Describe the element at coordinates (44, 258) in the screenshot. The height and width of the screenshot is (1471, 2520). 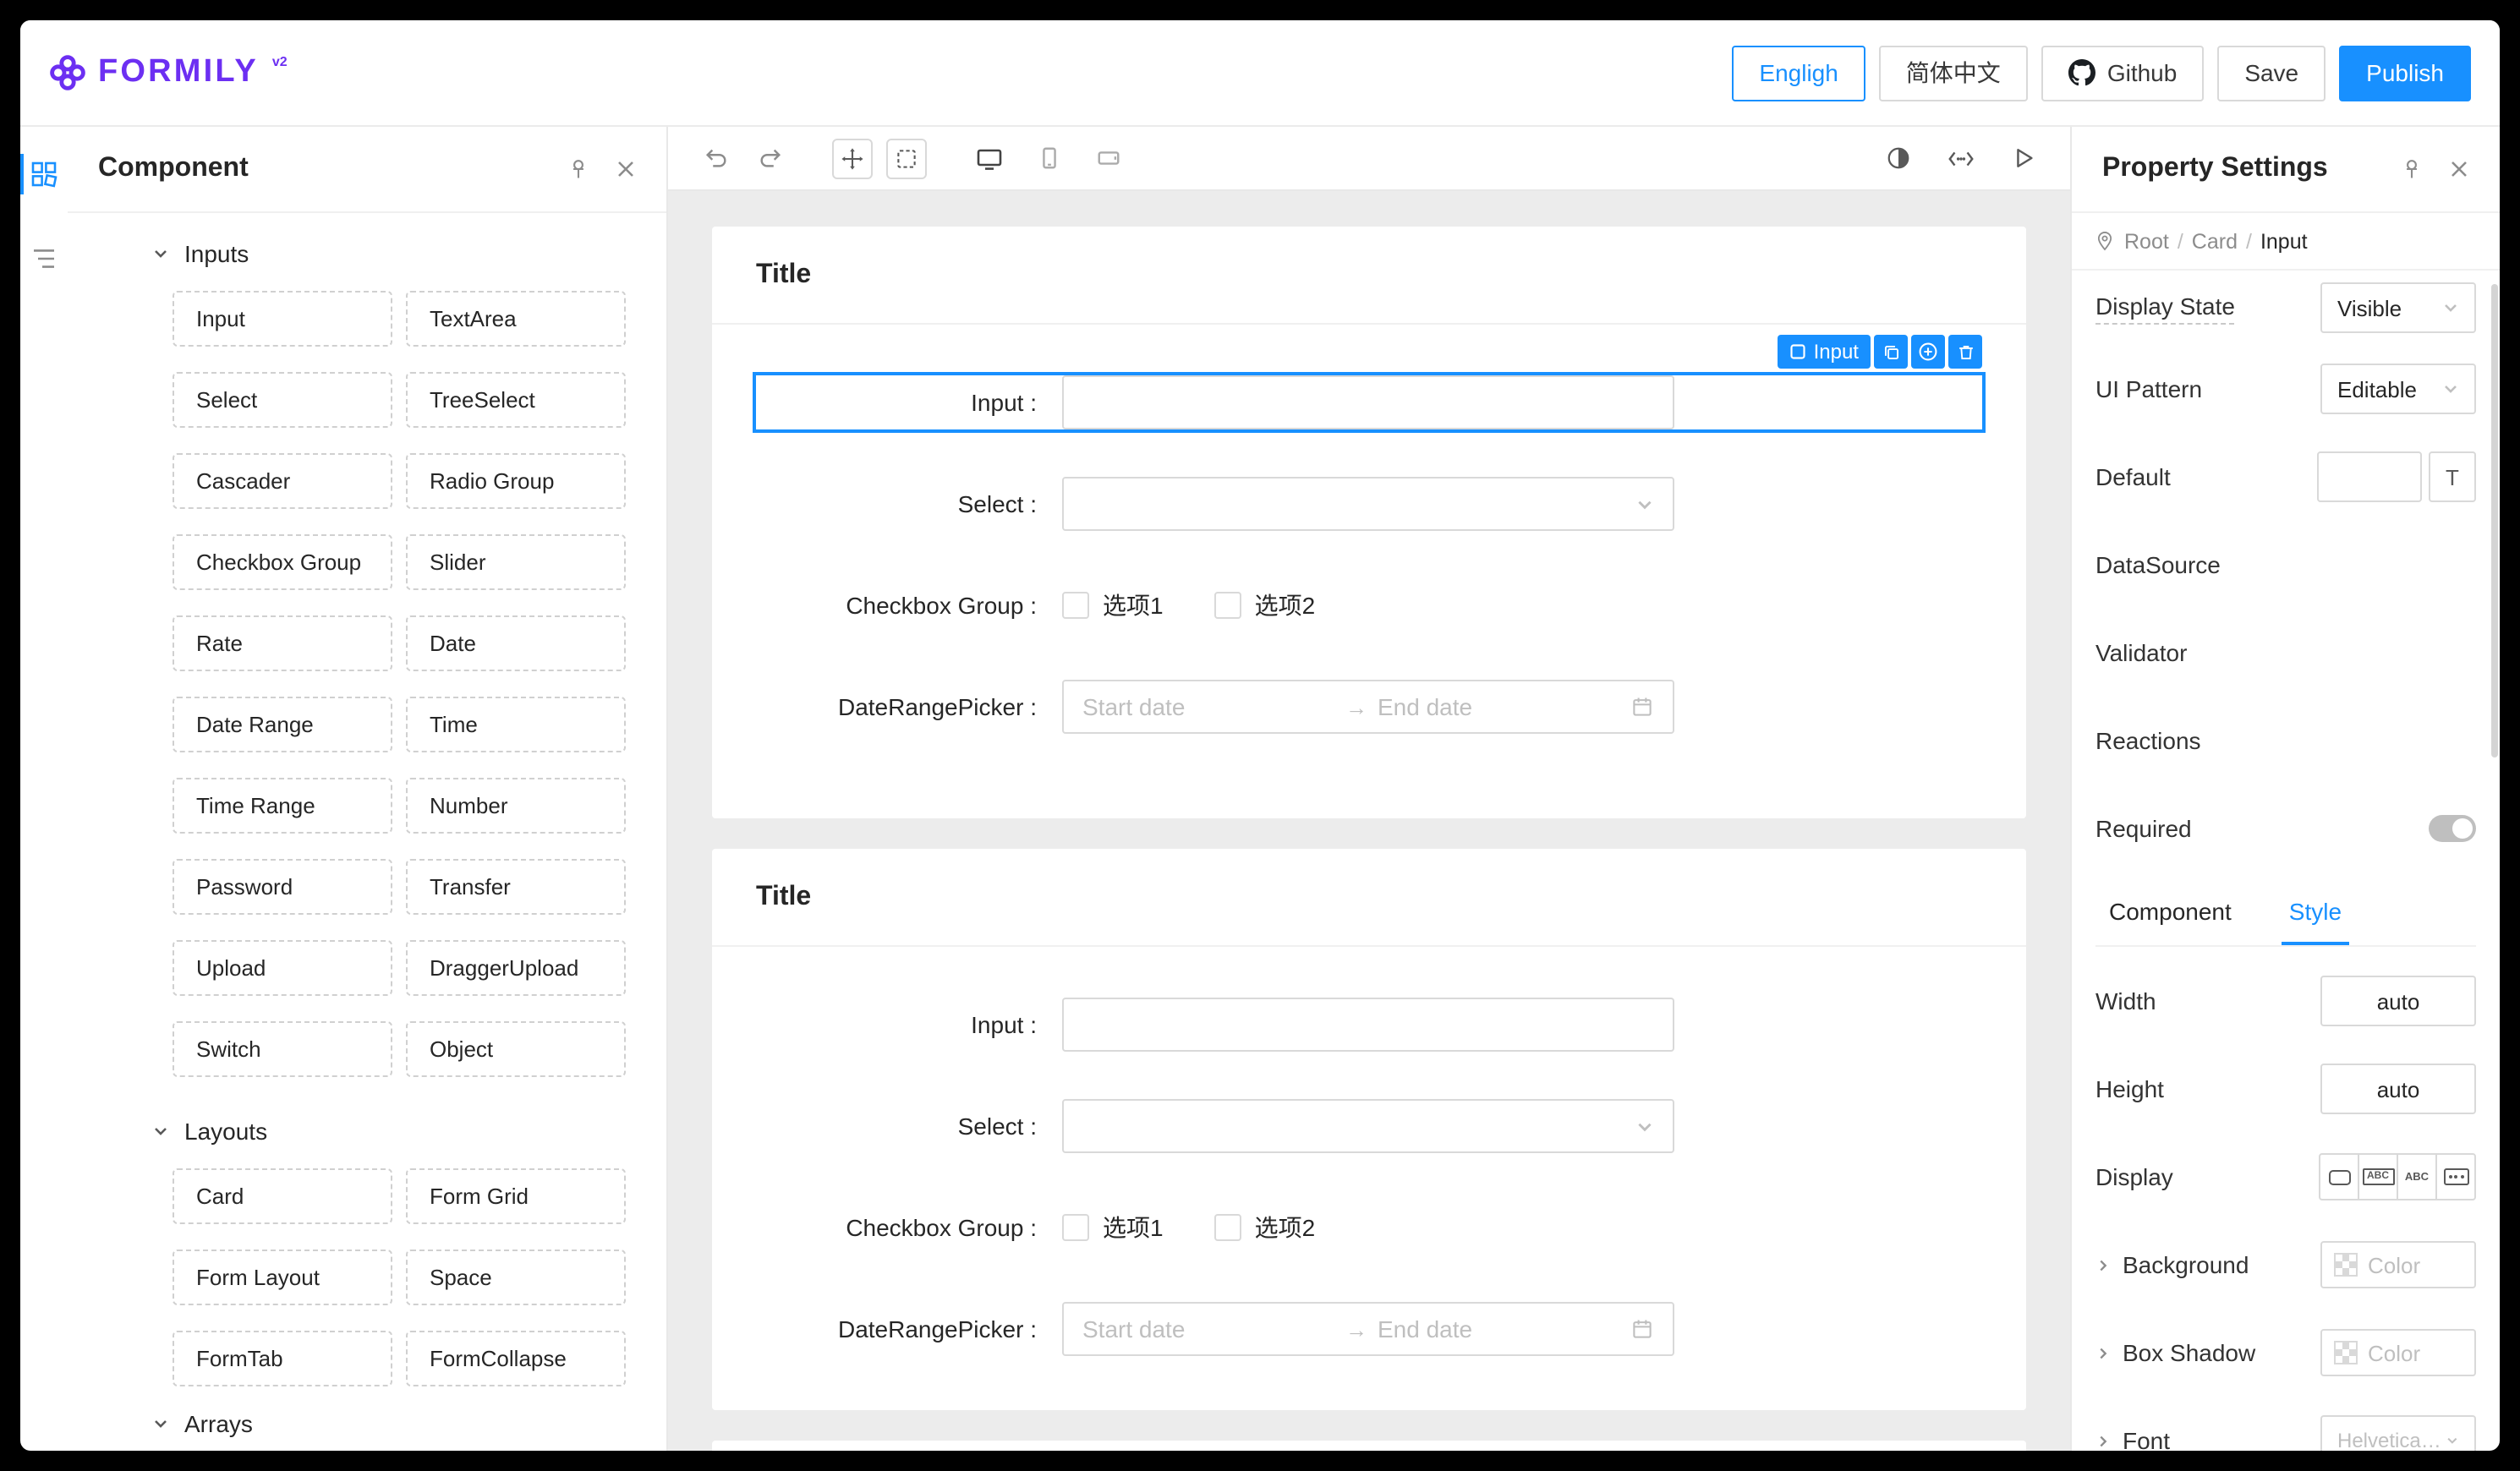
I see `rail-tab-outline` at that location.